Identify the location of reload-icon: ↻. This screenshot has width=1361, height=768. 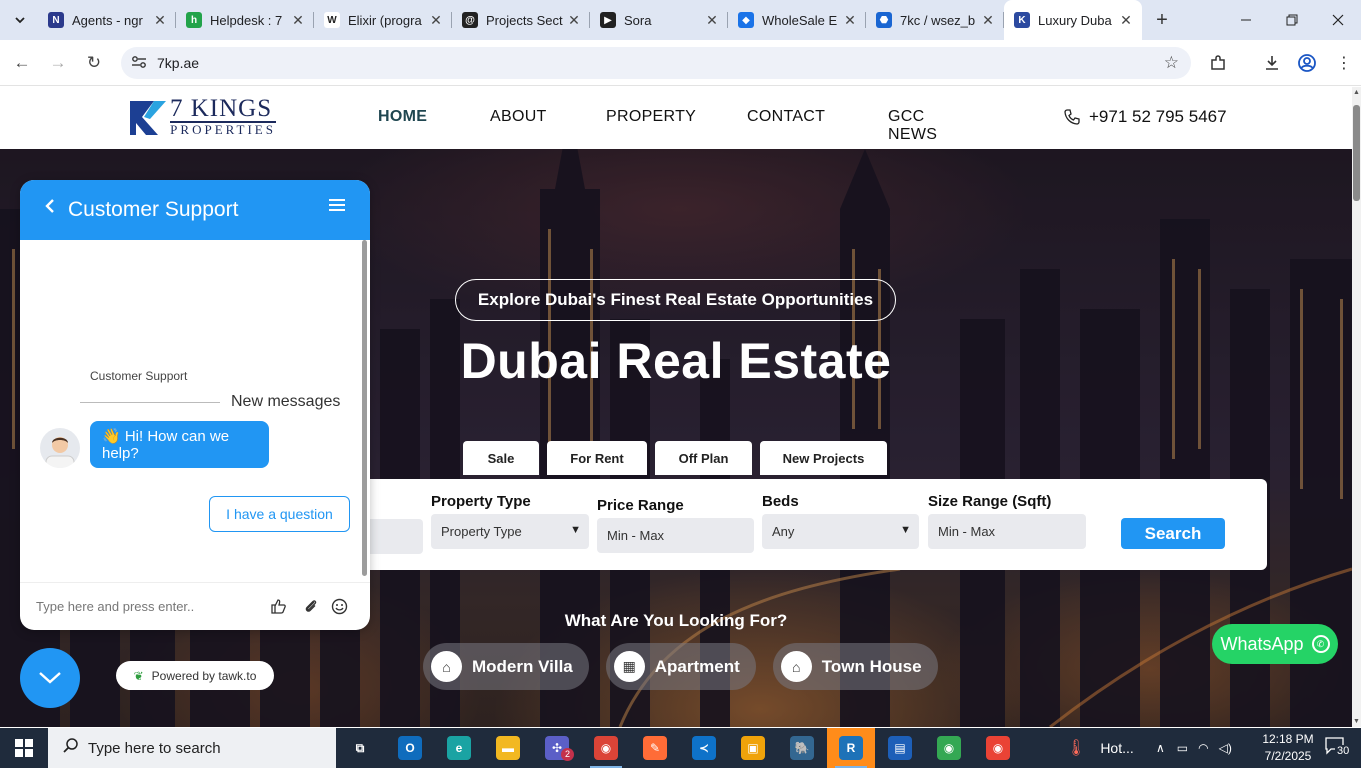
(94, 62).